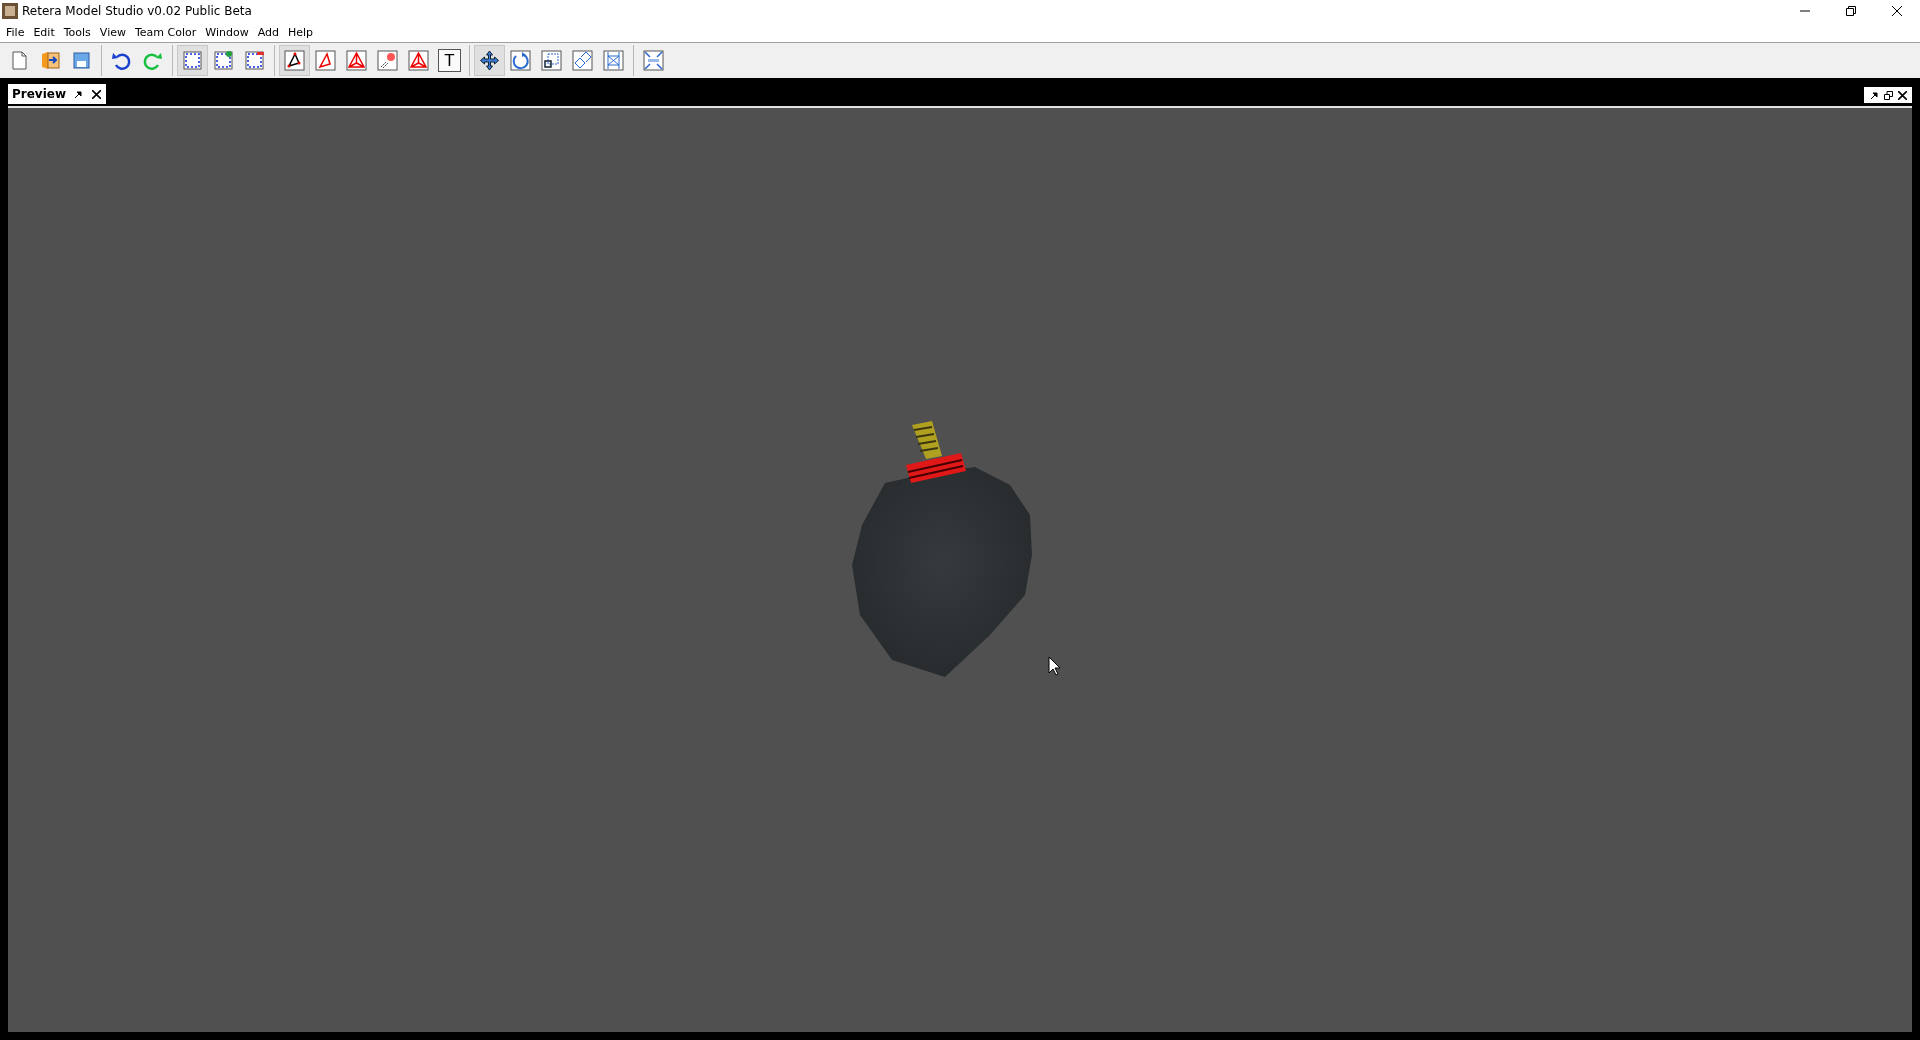 This screenshot has width=1920, height=1040. I want to click on scale-icon, so click(551, 60).